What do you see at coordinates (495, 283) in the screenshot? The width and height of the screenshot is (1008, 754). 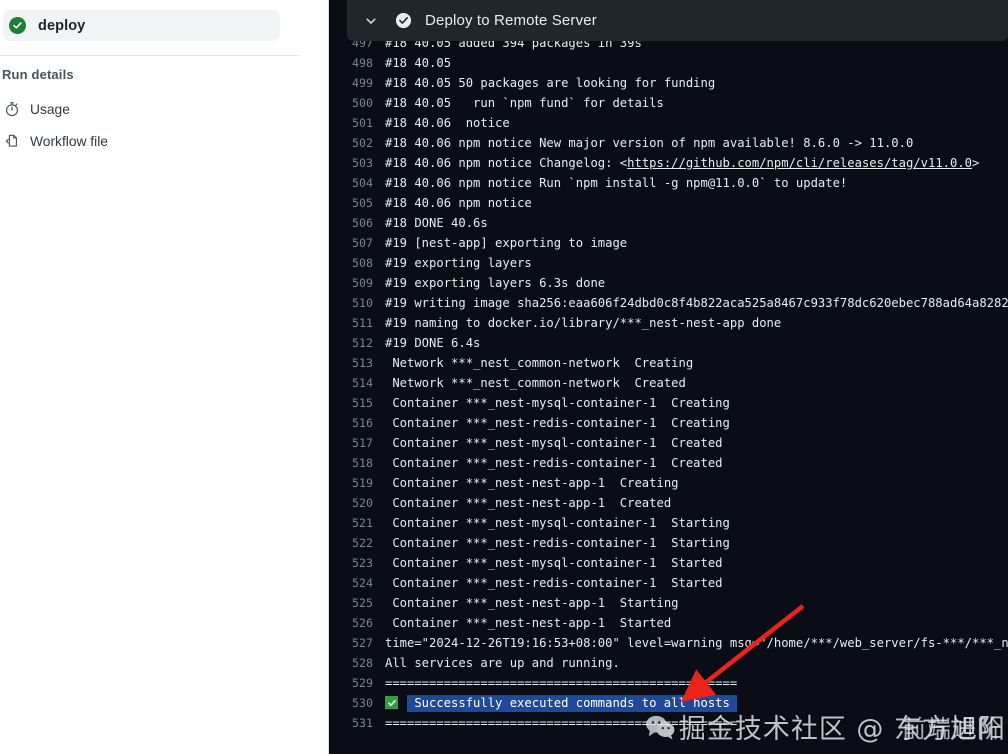 I see `log-line-text: #19 exporting layers 6.3s done` at bounding box center [495, 283].